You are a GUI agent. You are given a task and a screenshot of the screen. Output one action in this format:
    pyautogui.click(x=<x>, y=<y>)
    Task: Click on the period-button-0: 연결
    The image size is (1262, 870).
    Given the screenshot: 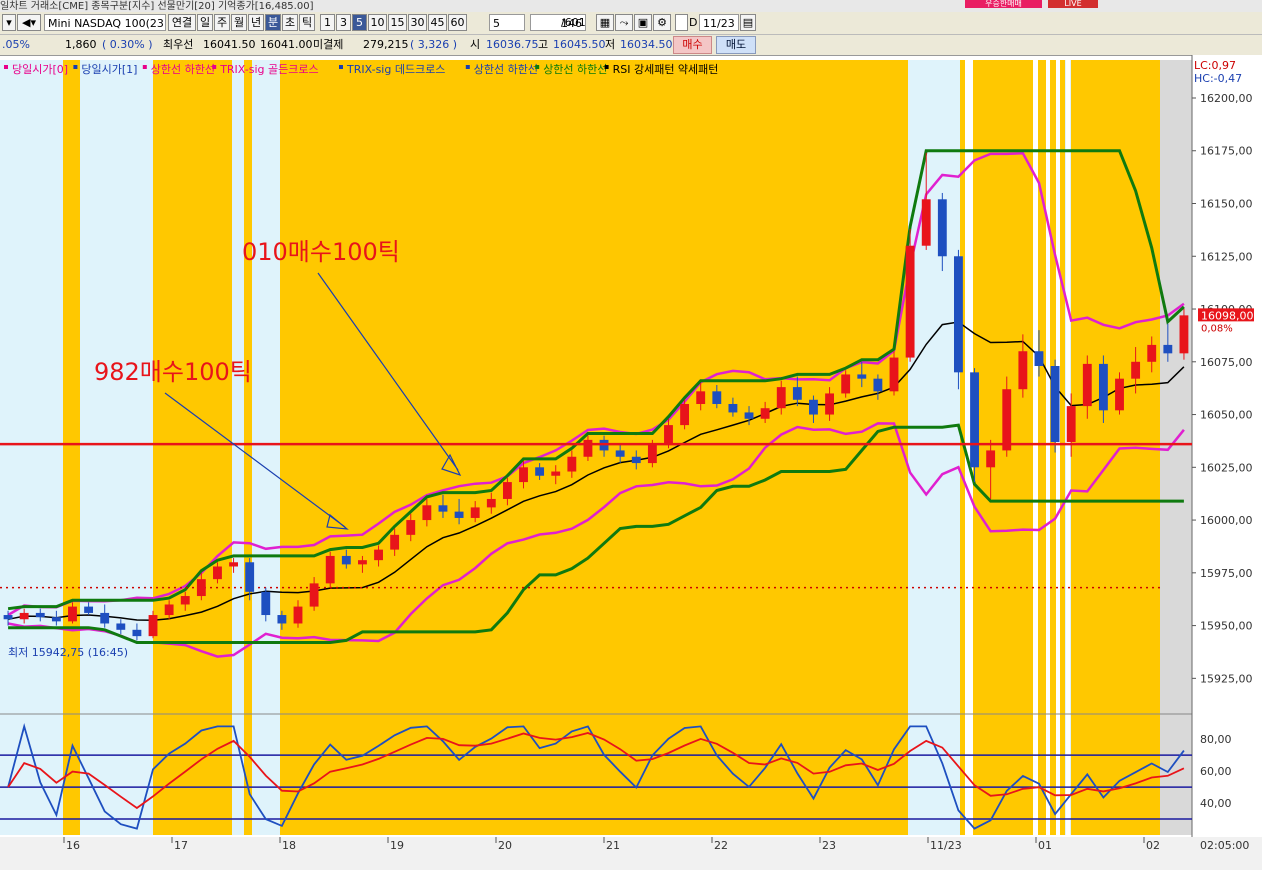 What is the action you would take?
    pyautogui.click(x=182, y=22)
    